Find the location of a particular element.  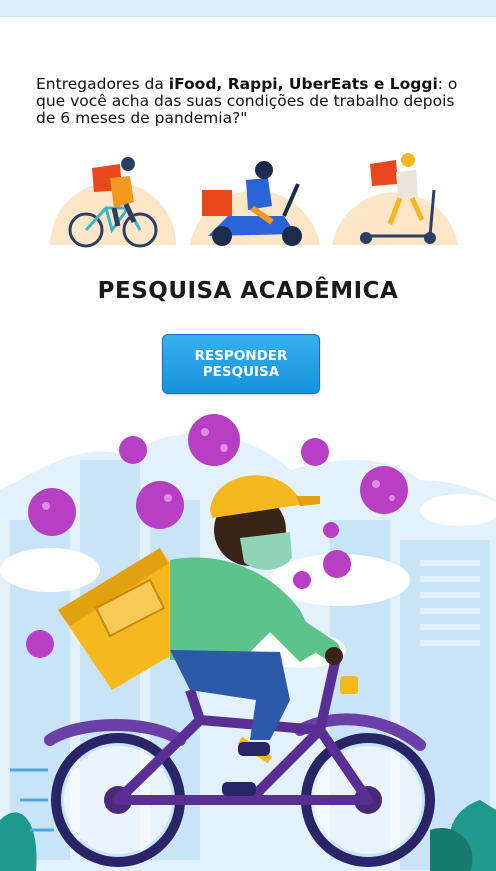

bicycle-courier-icon is located at coordinates (113, 202).